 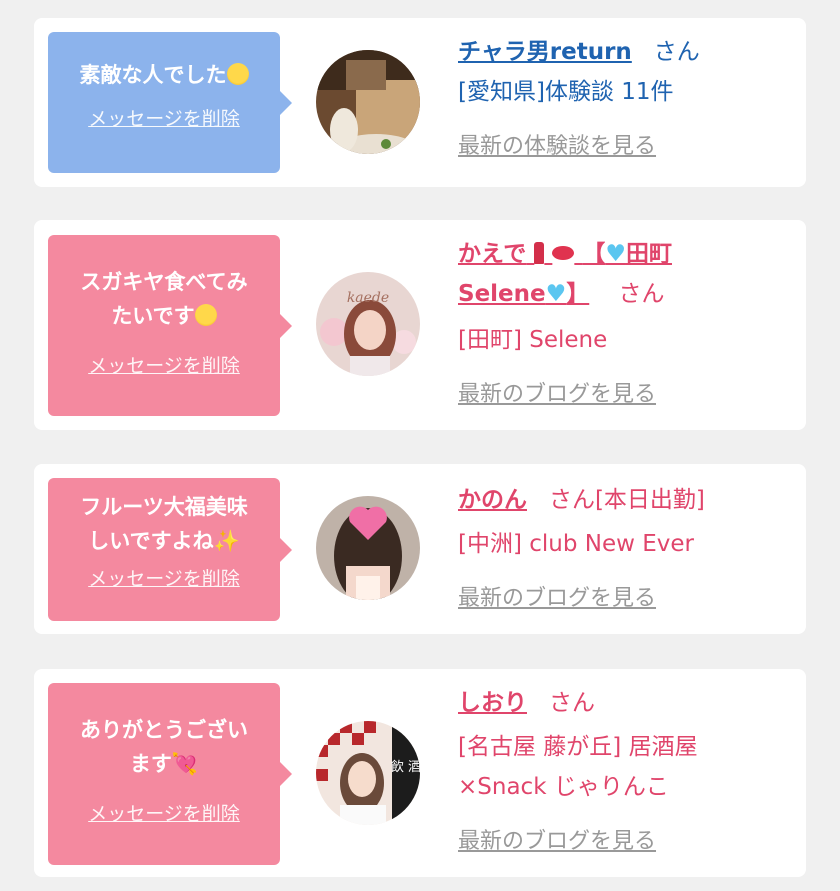 What do you see at coordinates (566, 92) in the screenshot?
I see `user-detail: [愛知県]体験談 11件` at bounding box center [566, 92].